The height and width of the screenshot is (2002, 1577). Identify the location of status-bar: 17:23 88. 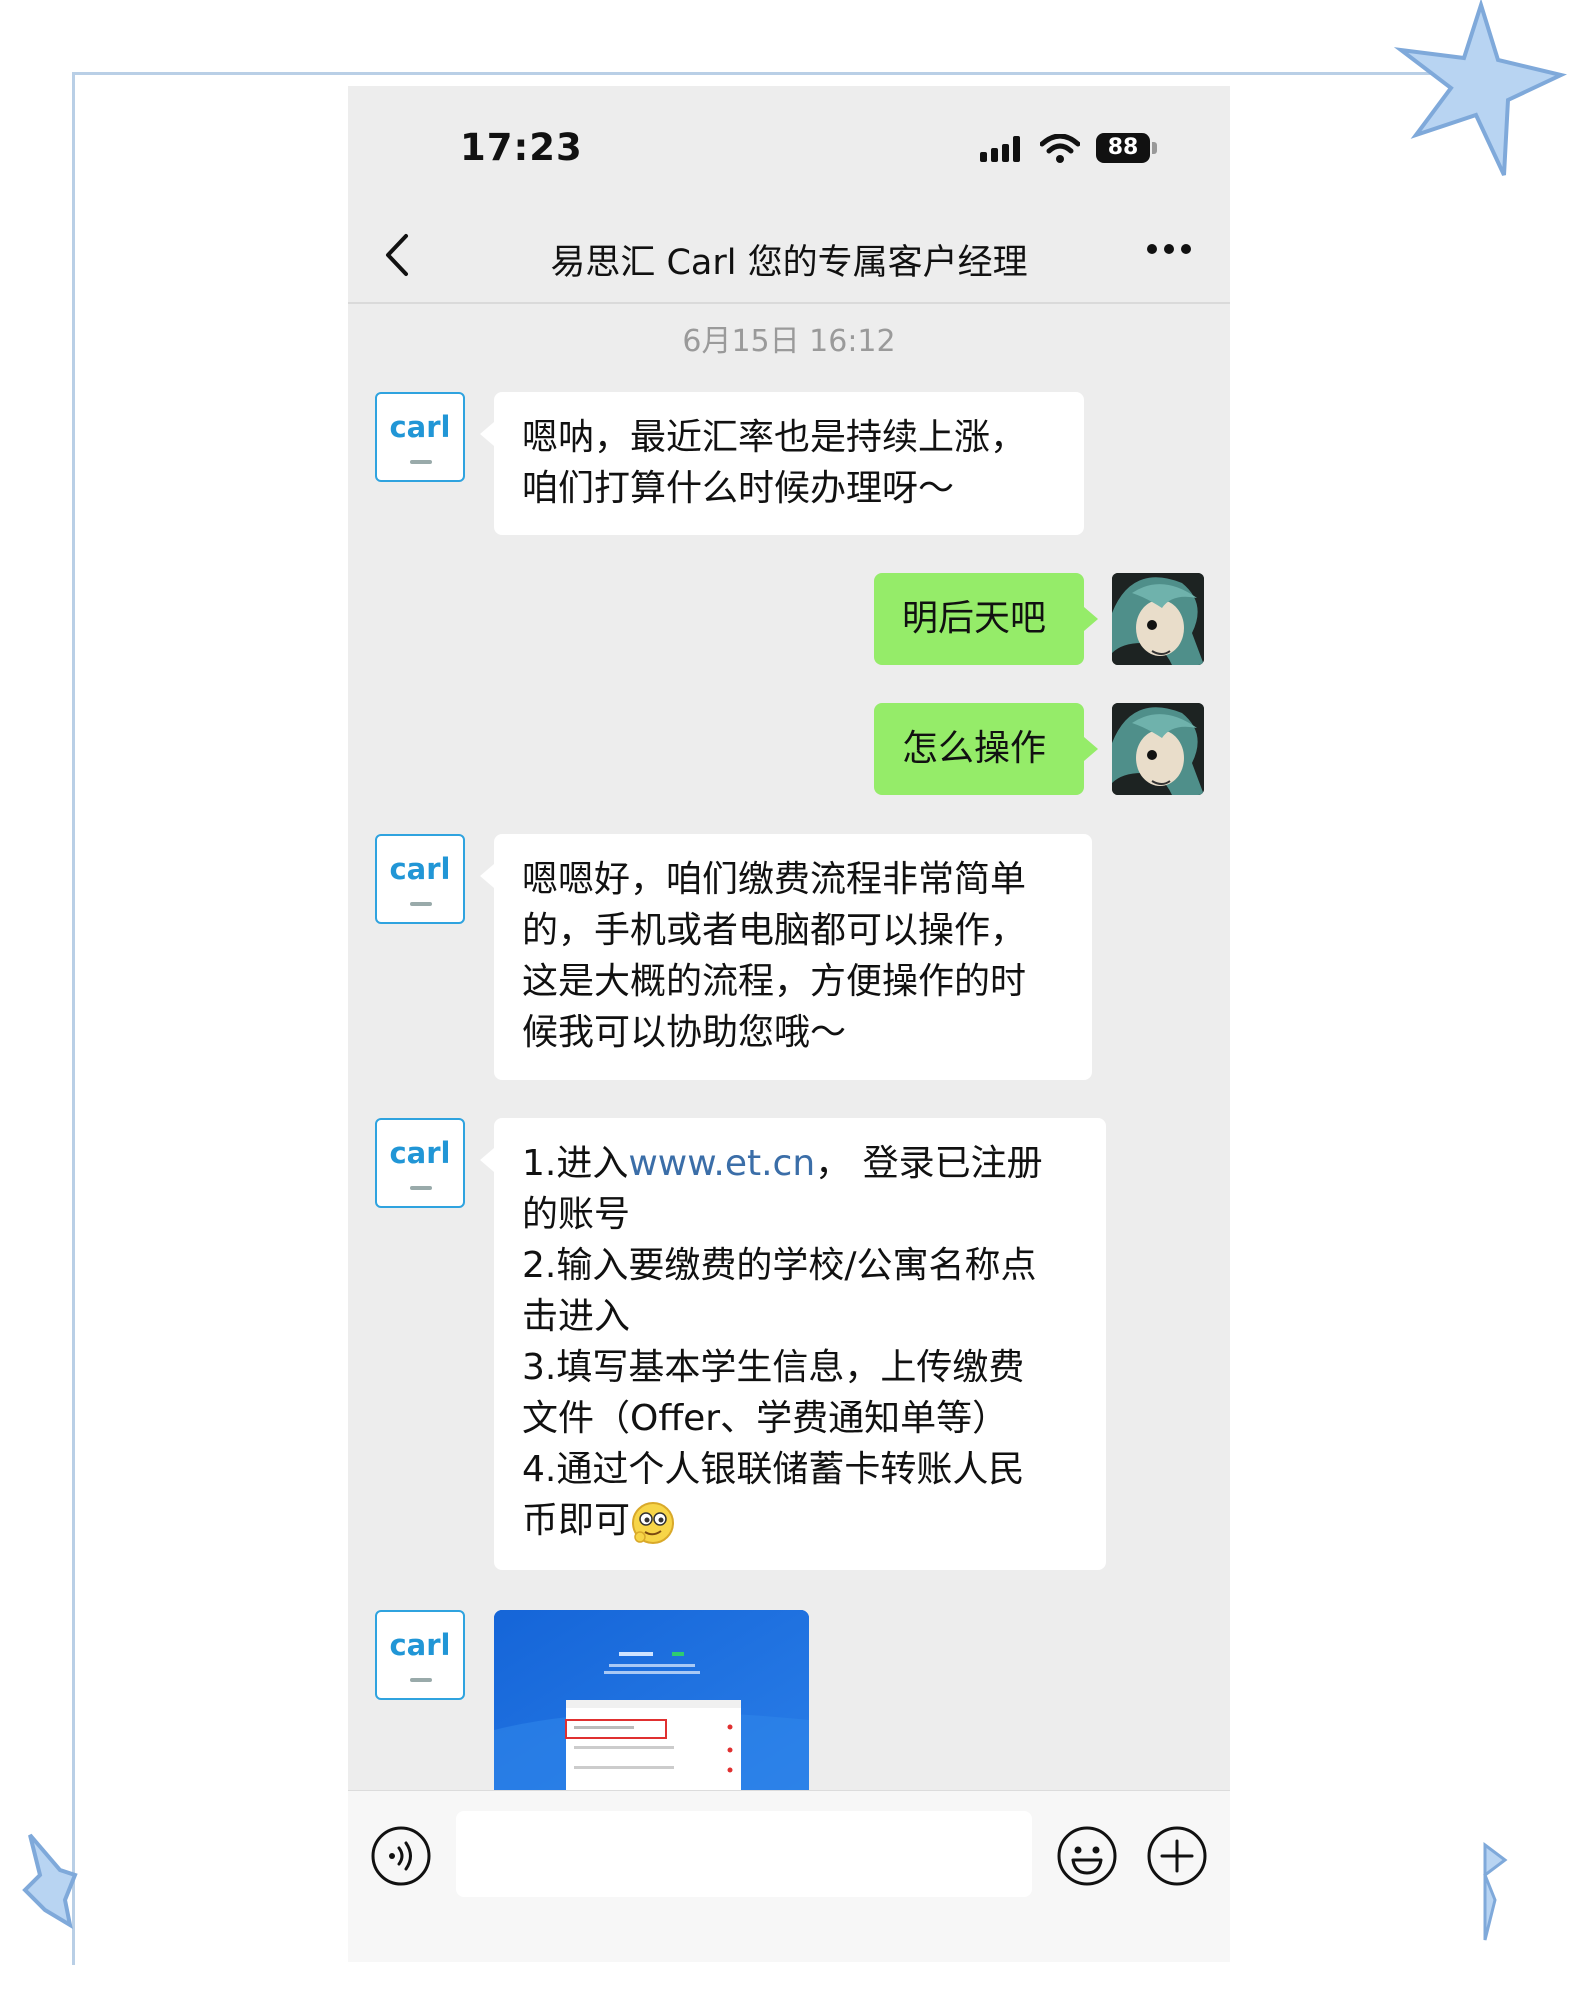
(789, 146).